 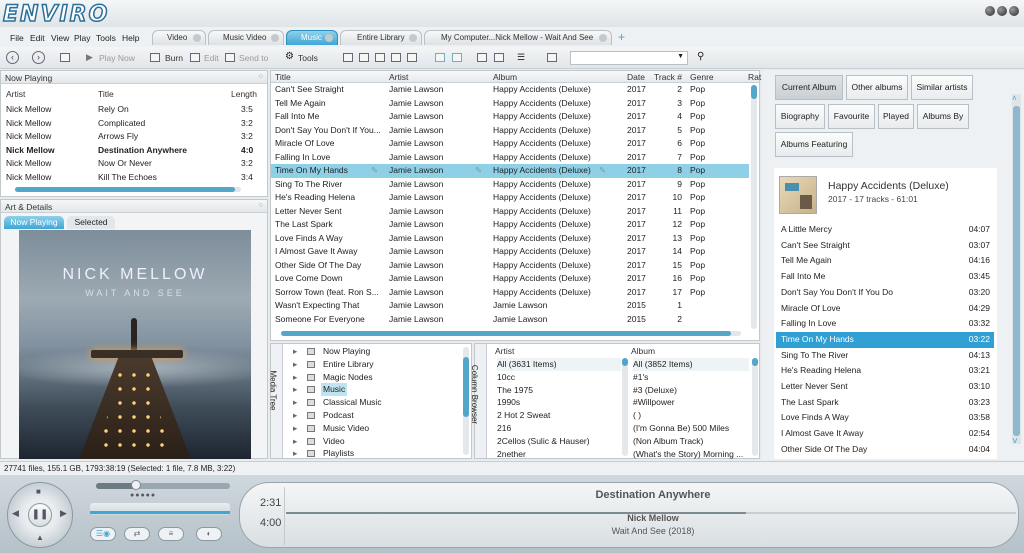 What do you see at coordinates (990, 11) in the screenshot?
I see `minimize-button` at bounding box center [990, 11].